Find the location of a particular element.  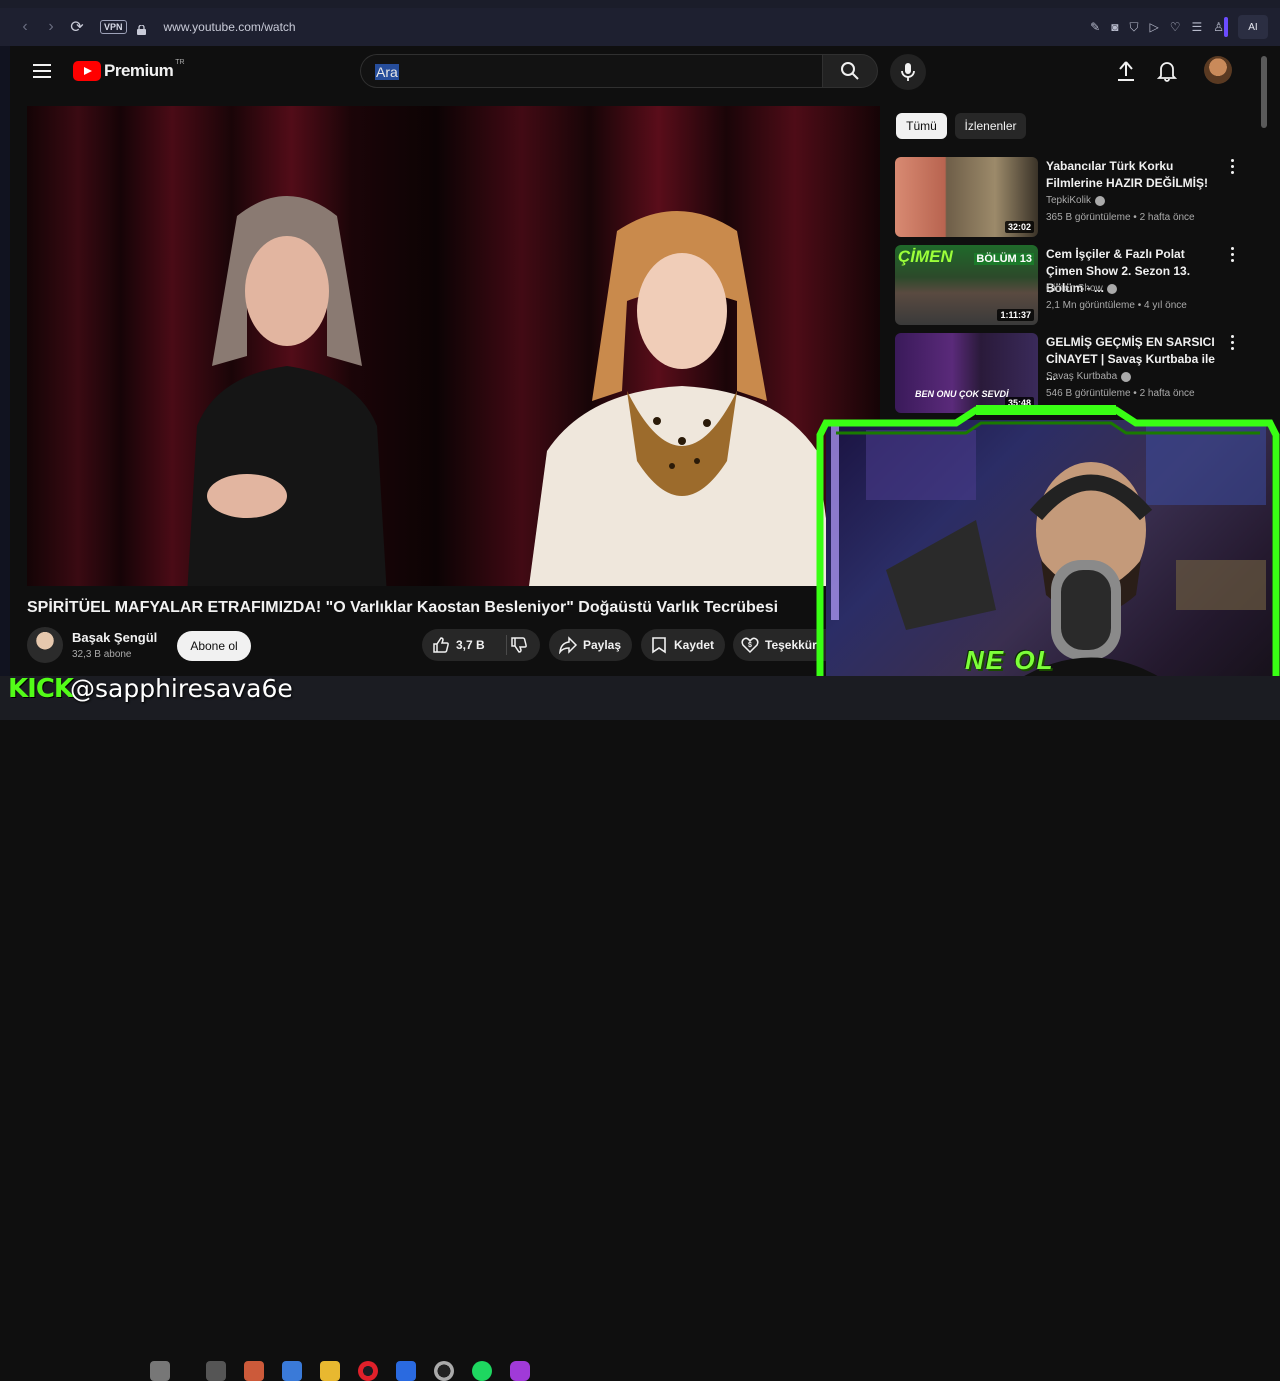

spotify-icon is located at coordinates (482, 1371).